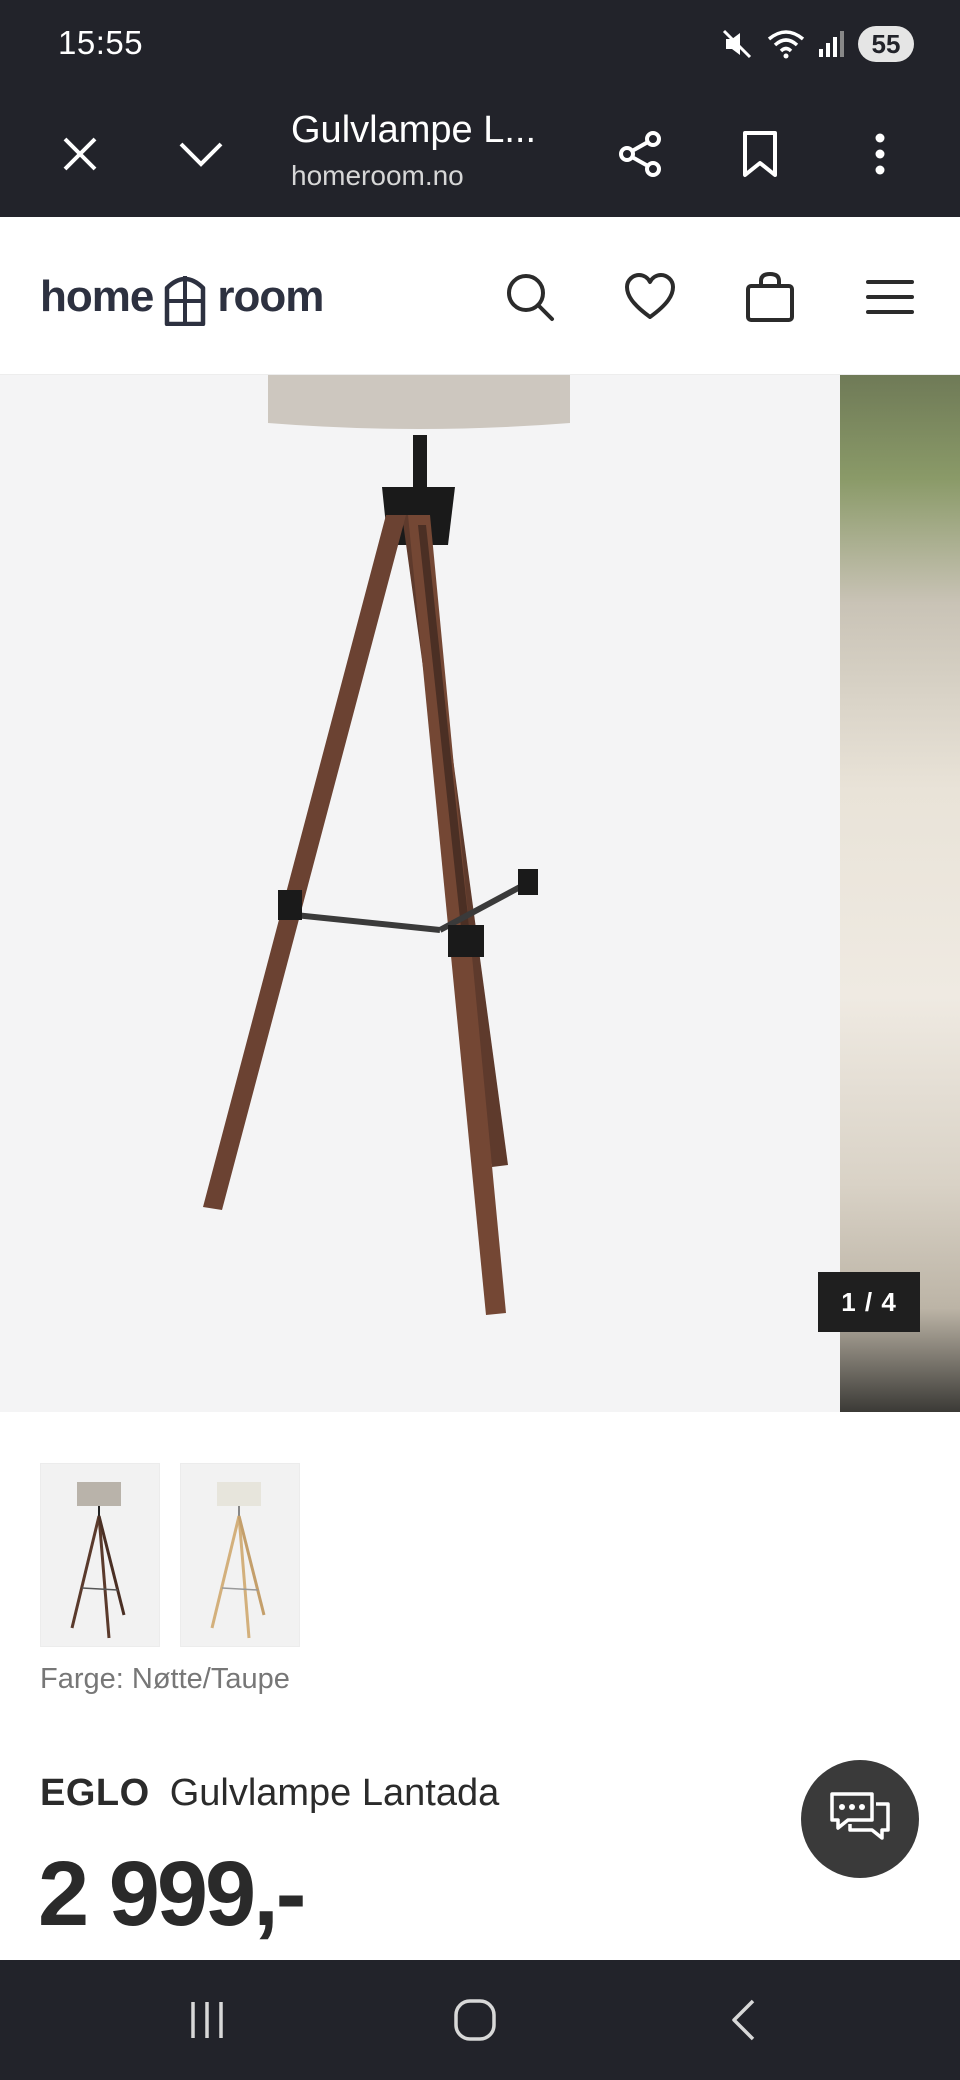 Image resolution: width=960 pixels, height=2080 pixels. I want to click on close-tab-button, so click(80, 154).